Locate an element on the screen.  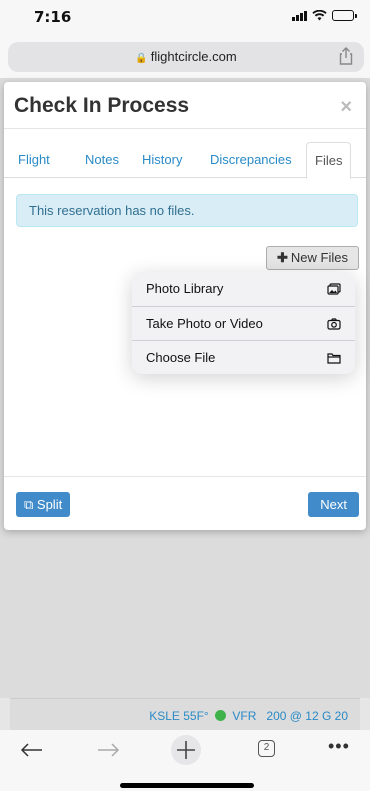
weather-text: KSLE 55F° VFR 200 @ 12 G 20 is located at coordinates (248, 716).